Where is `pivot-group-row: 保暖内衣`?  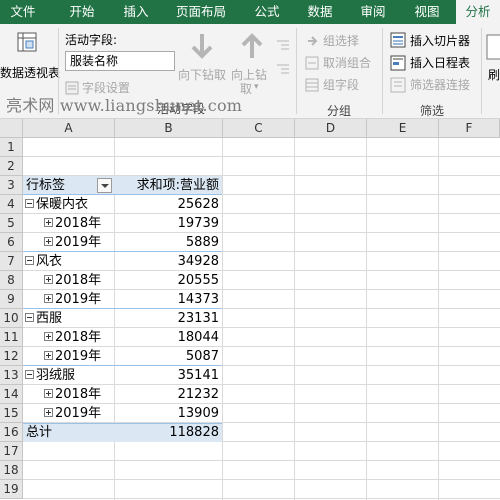 pivot-group-row: 保暖内衣 is located at coordinates (56, 204).